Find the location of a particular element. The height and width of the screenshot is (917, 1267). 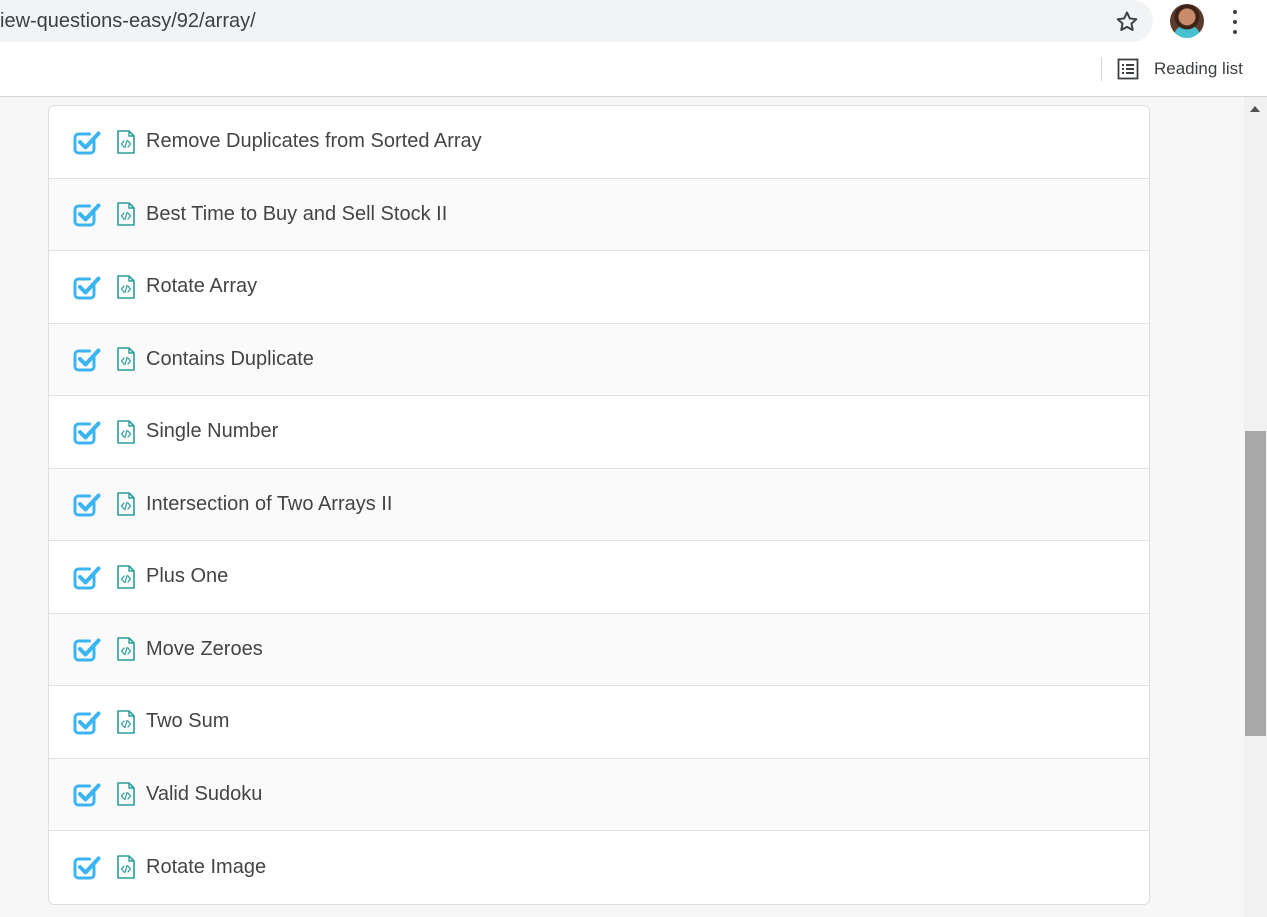

question-title: Contains Duplicate is located at coordinates (230, 359).